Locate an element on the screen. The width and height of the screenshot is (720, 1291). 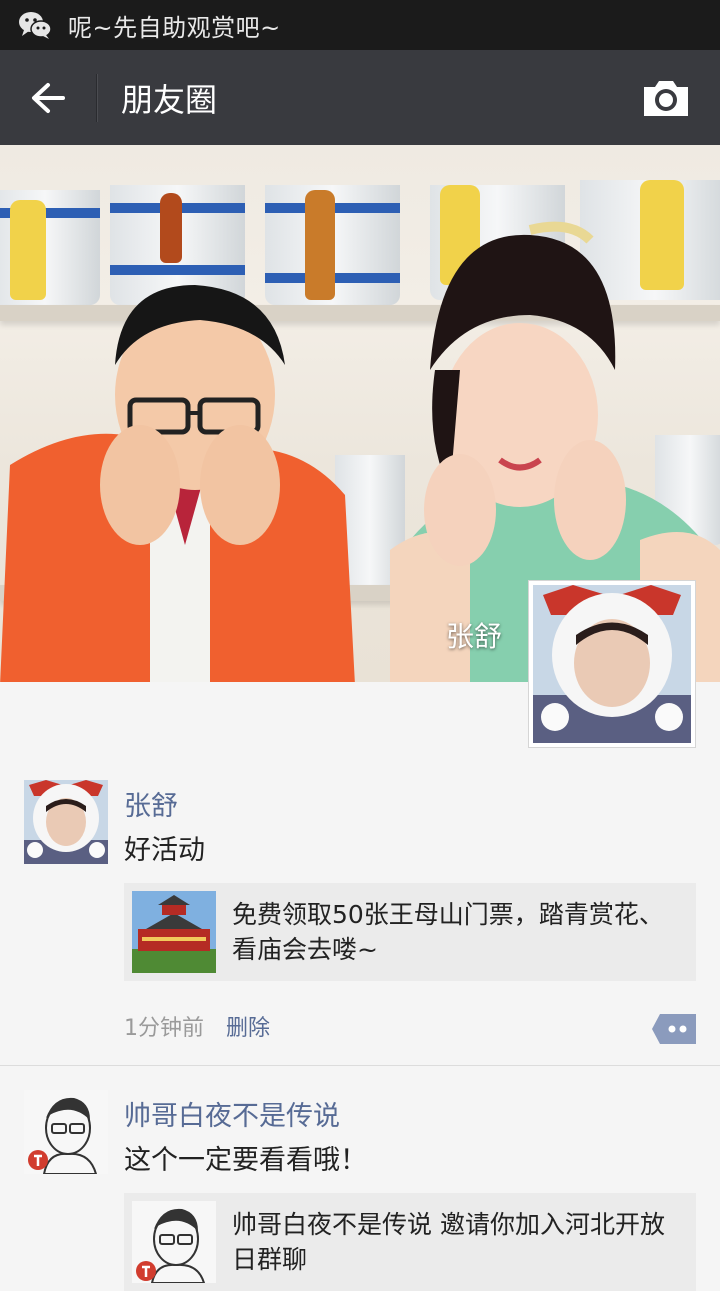
post-author: 张舒 is located at coordinates (151, 803).